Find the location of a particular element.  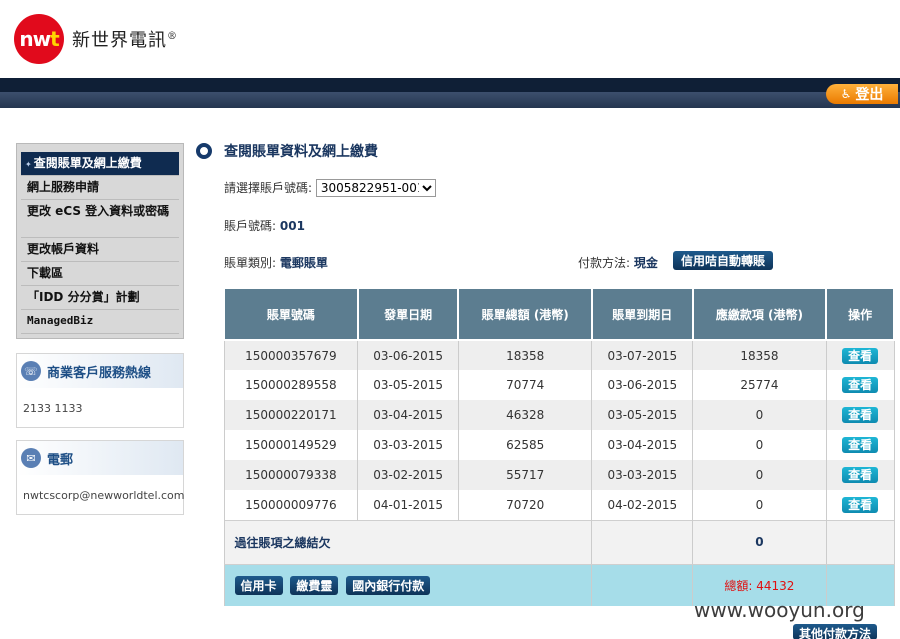

pay-method-value: 現金 is located at coordinates (645, 263).